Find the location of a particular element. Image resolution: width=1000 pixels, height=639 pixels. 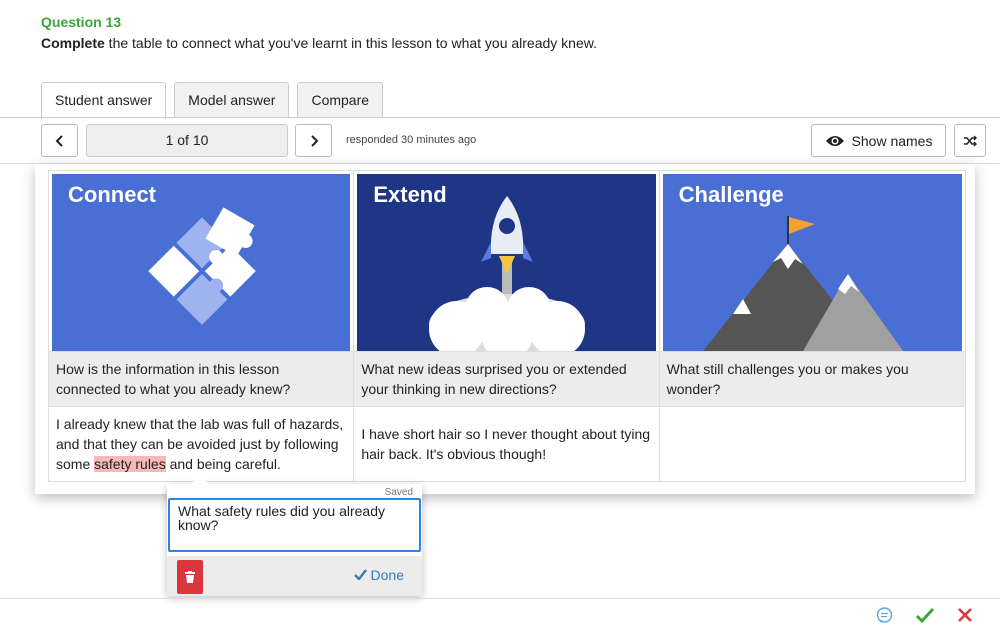

next-button is located at coordinates (313, 140).